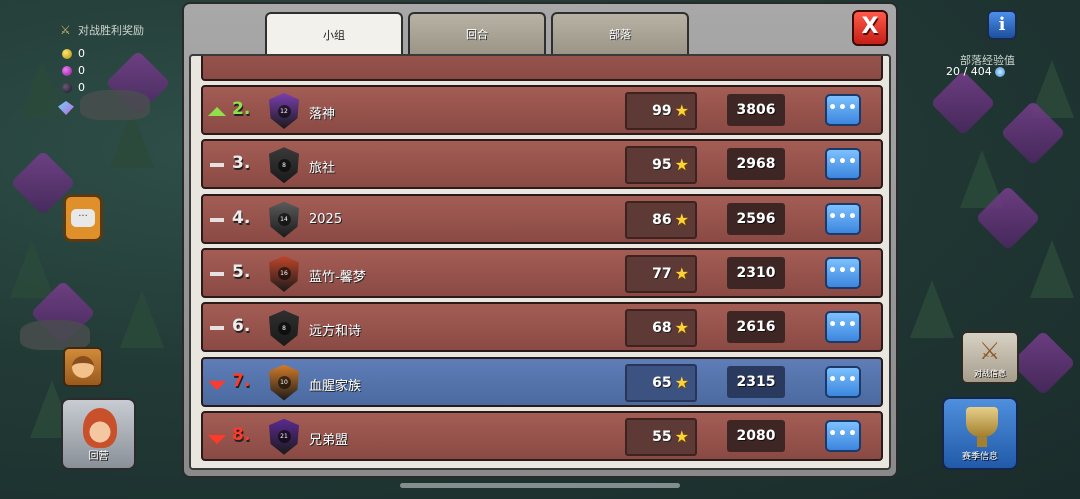  I want to click on clan-badge-icon: 10, so click(284, 382).